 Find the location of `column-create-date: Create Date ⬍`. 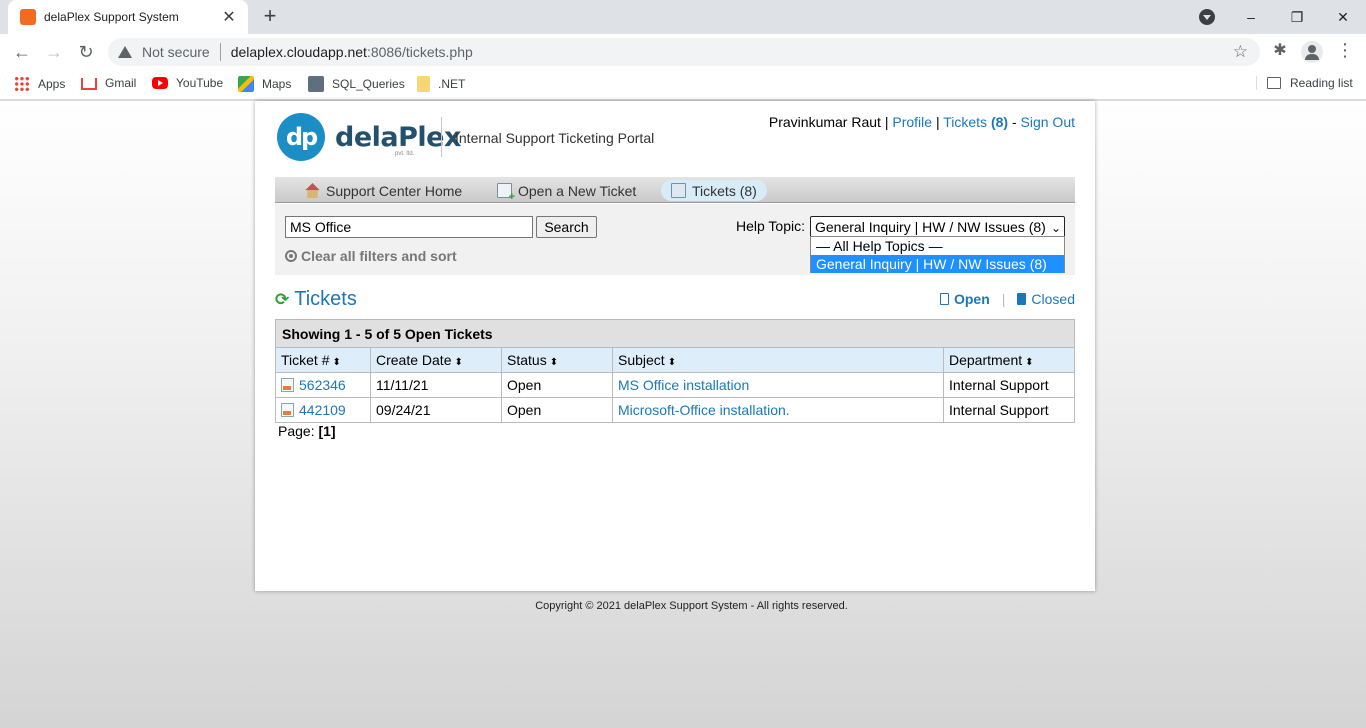

column-create-date: Create Date ⬍ is located at coordinates (436, 360).